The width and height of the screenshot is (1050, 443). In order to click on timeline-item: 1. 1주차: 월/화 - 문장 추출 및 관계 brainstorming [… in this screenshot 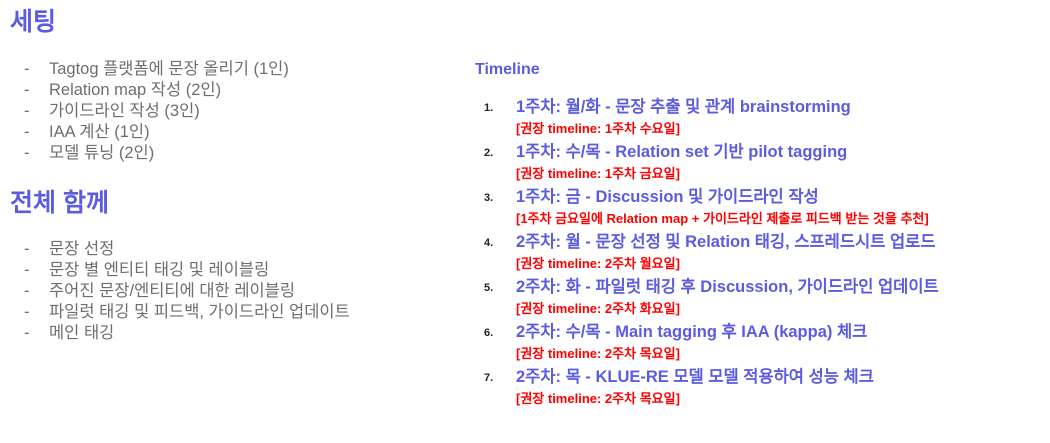, I will do `click(764, 118)`.